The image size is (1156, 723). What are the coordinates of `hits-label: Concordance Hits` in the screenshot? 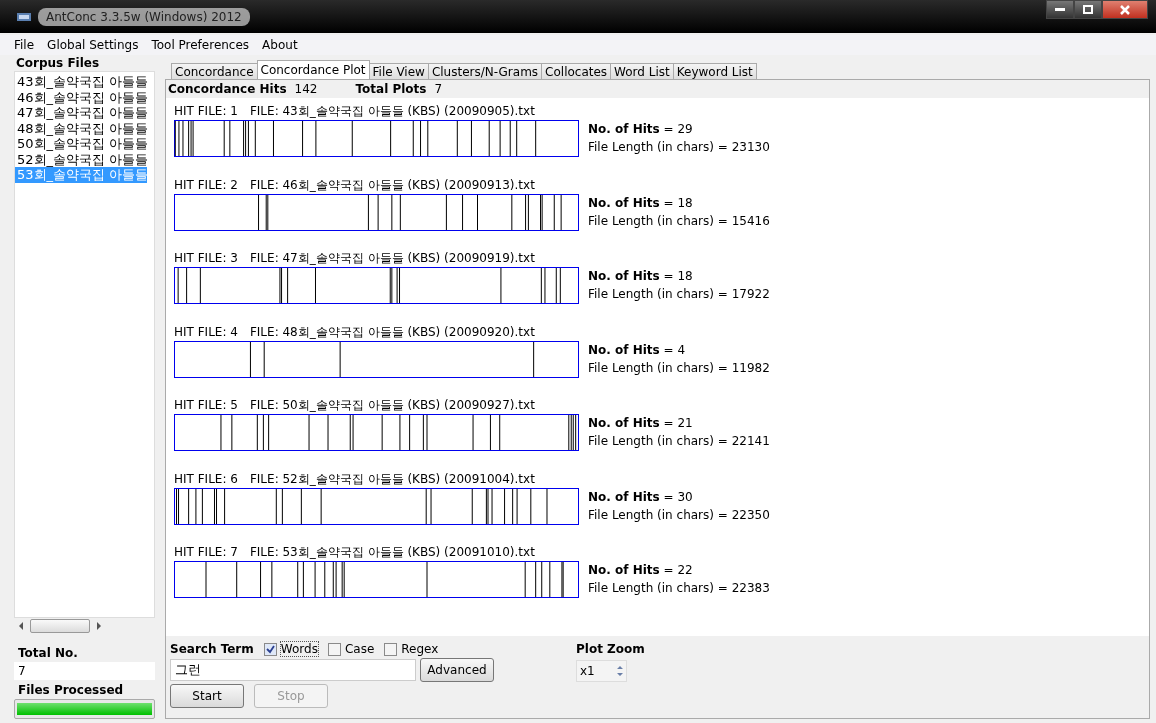 It's located at (227, 89).